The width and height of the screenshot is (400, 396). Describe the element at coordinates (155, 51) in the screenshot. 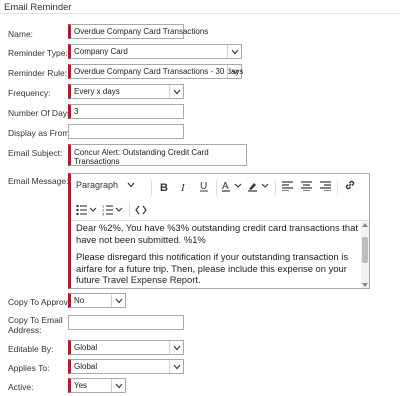

I see `reminder-type-select: Company Card` at that location.